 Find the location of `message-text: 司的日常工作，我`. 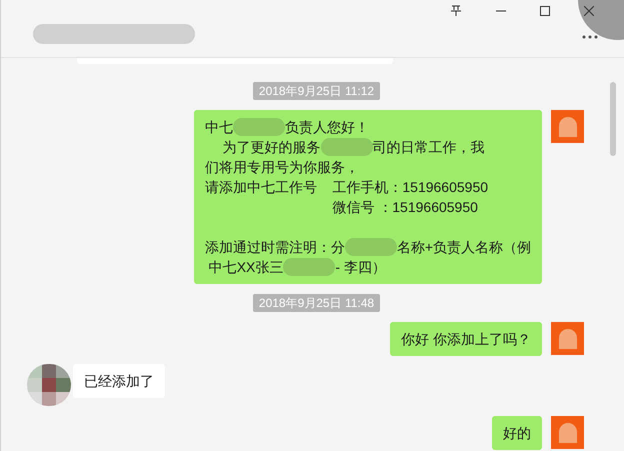

message-text: 司的日常工作，我 is located at coordinates (428, 147).